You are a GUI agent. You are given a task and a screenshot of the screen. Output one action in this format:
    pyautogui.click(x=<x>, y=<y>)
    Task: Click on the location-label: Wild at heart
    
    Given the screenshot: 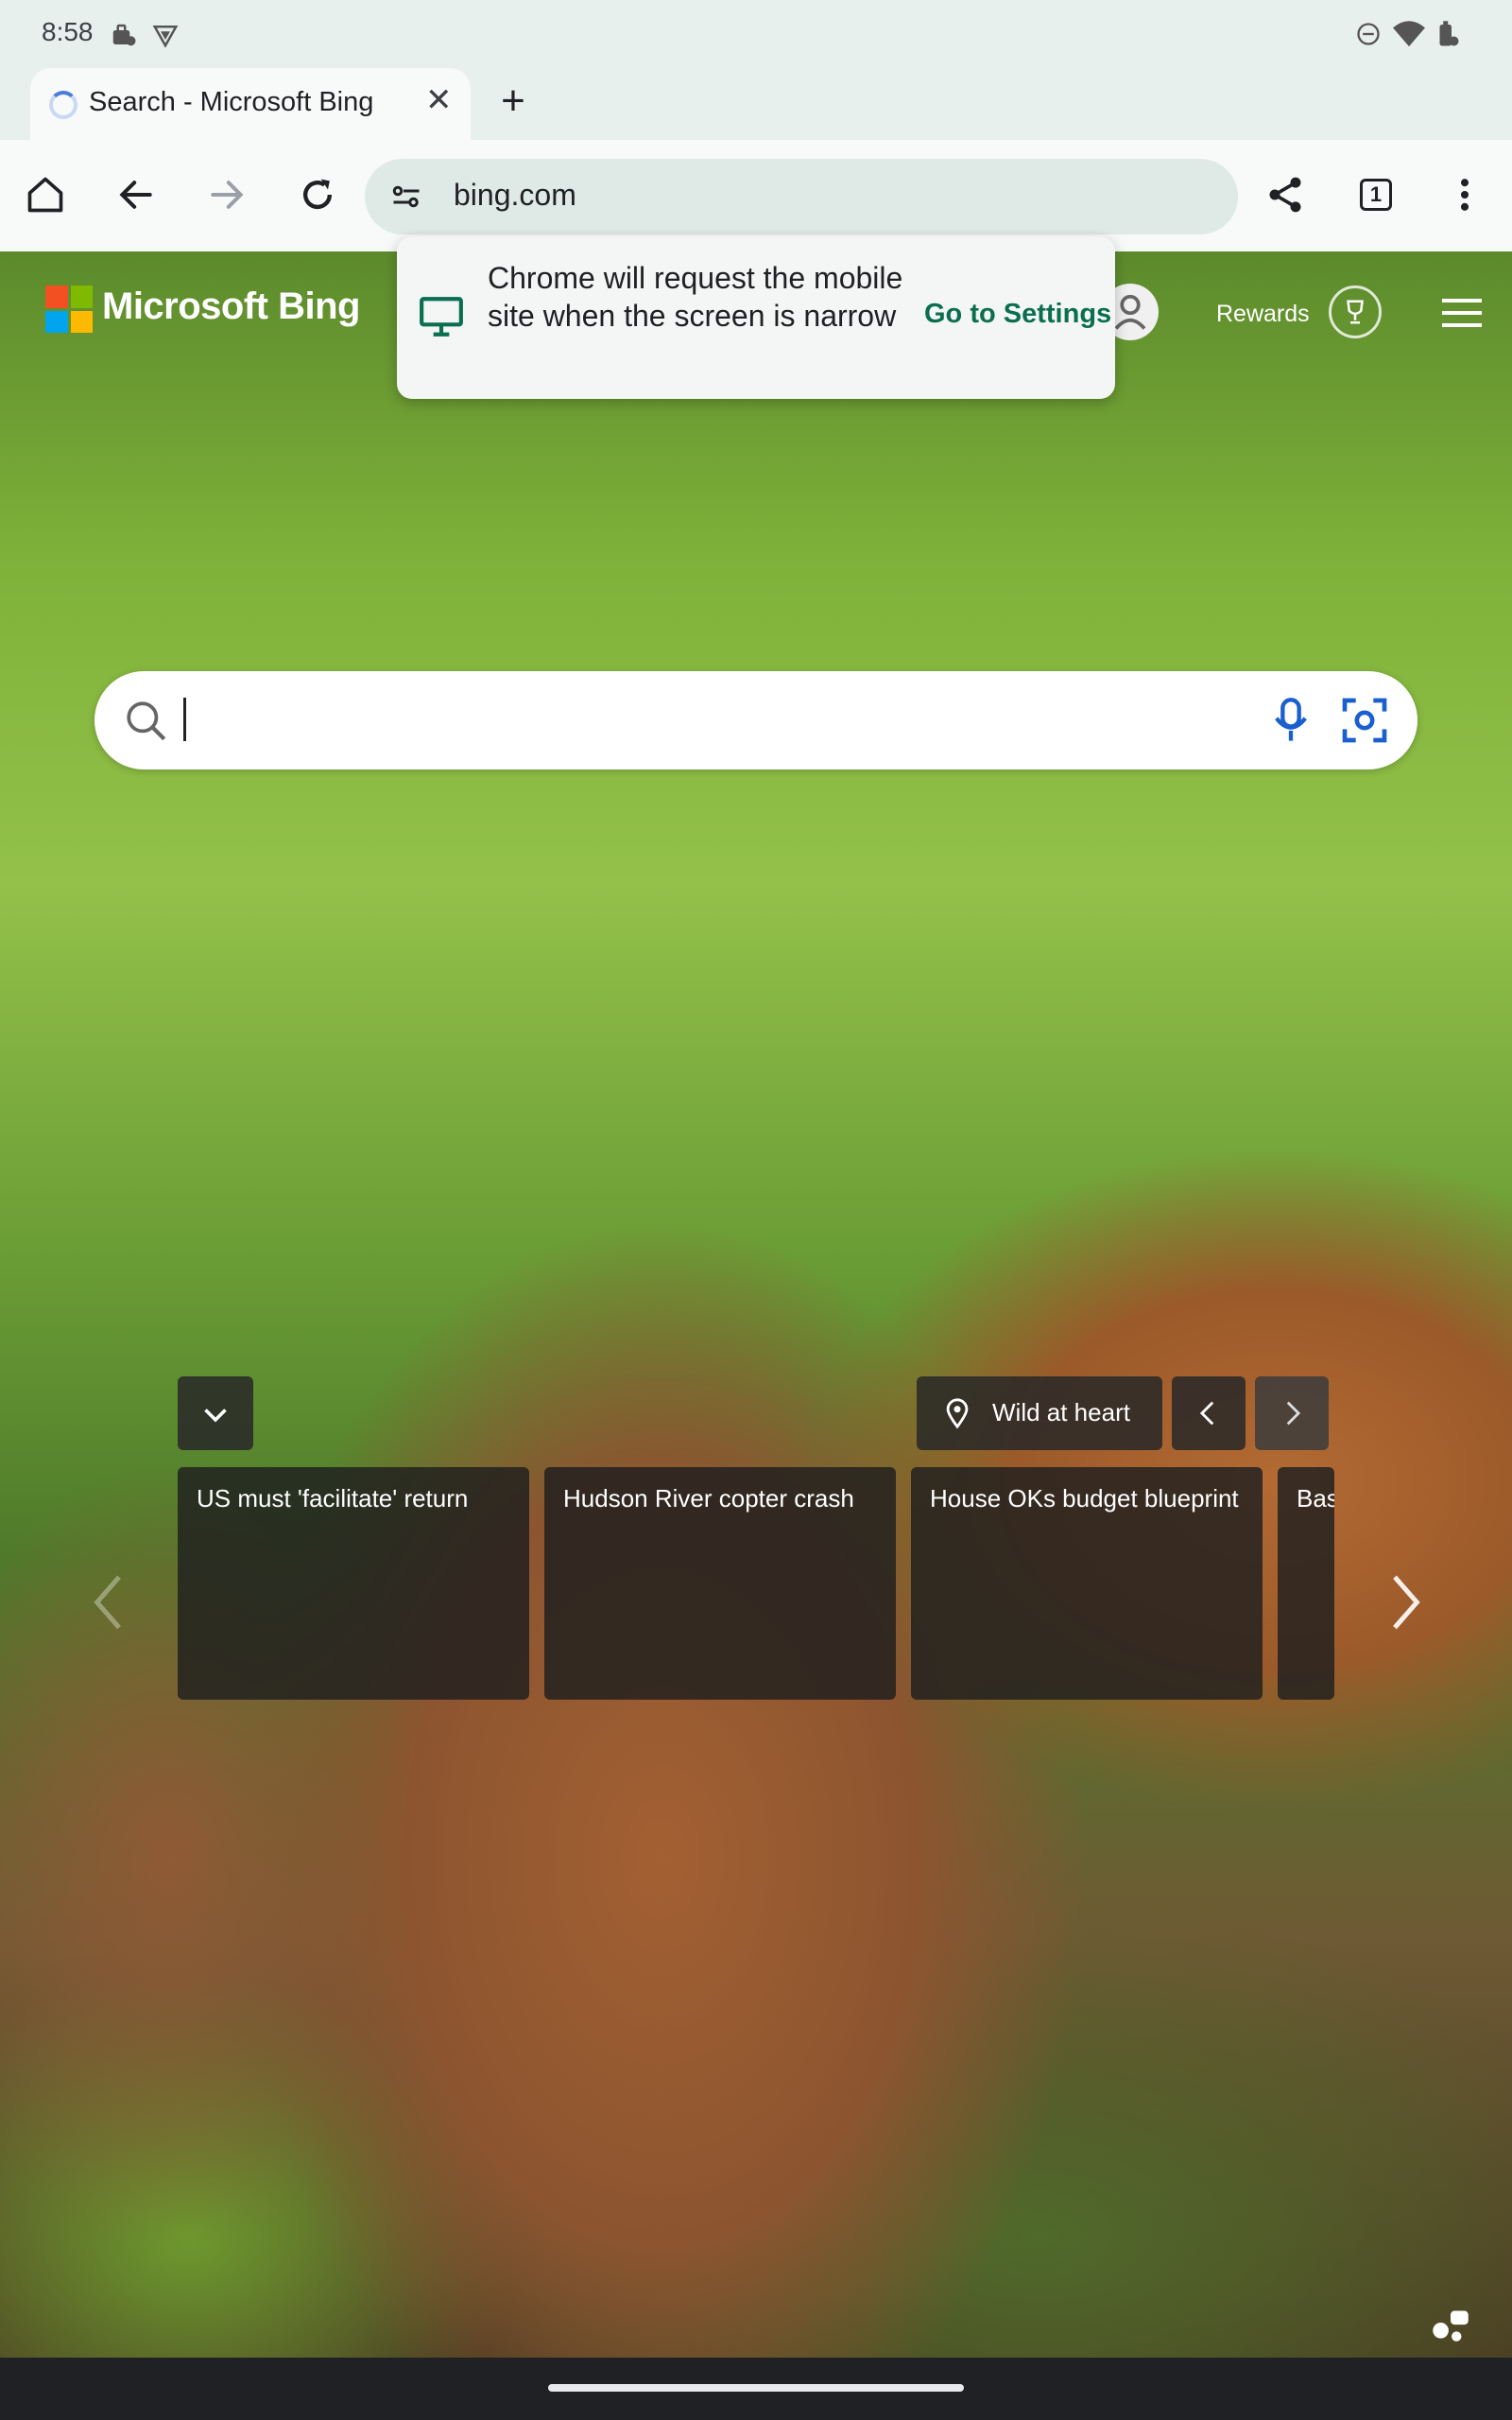 What is the action you would take?
    pyautogui.click(x=1061, y=1412)
    